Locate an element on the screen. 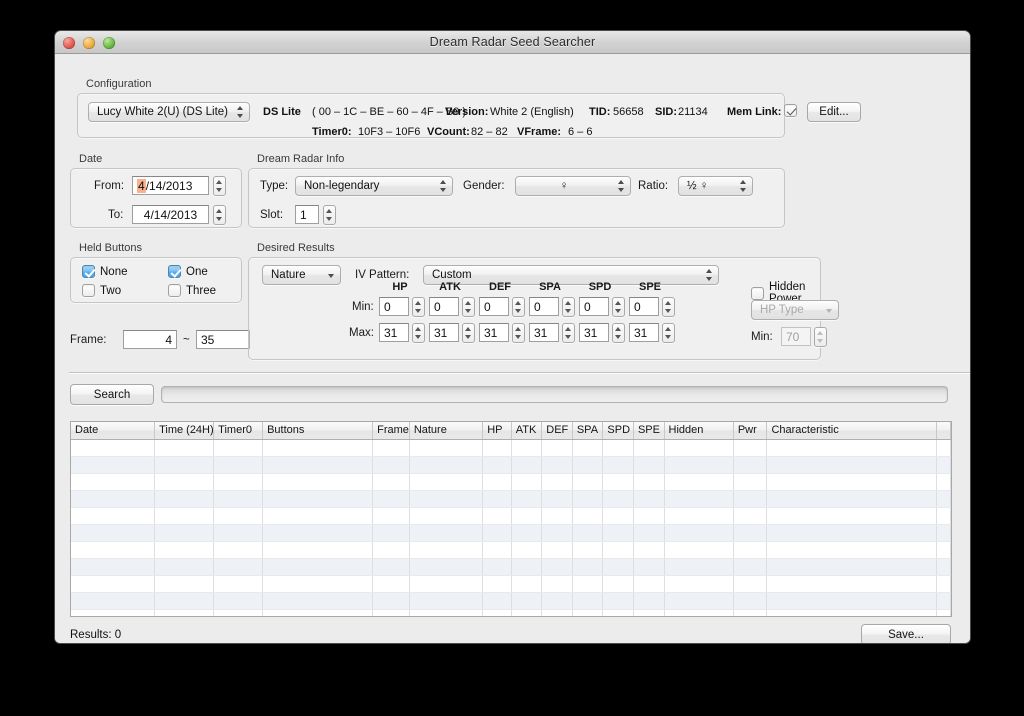 Image resolution: width=1024 pixels, height=716 pixels. iv-max-def-stepper is located at coordinates (518, 333).